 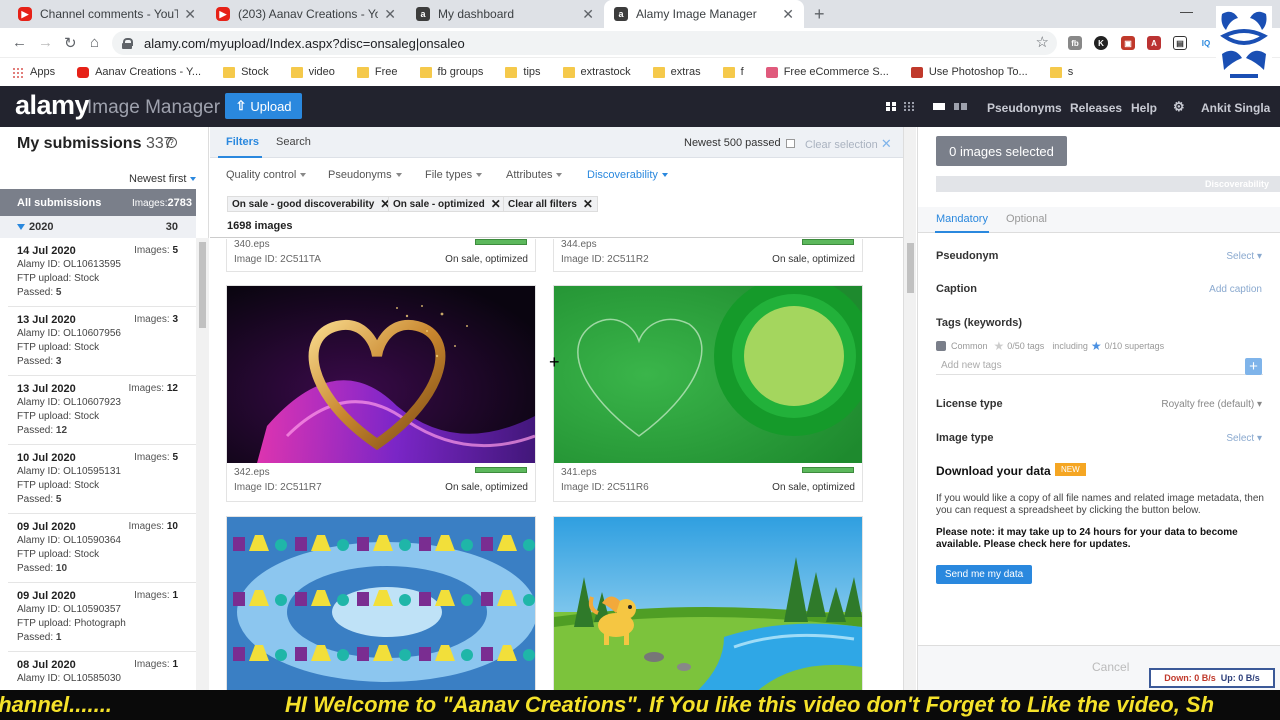 I want to click on add-tags-input: Add new tags, so click(x=1099, y=366).